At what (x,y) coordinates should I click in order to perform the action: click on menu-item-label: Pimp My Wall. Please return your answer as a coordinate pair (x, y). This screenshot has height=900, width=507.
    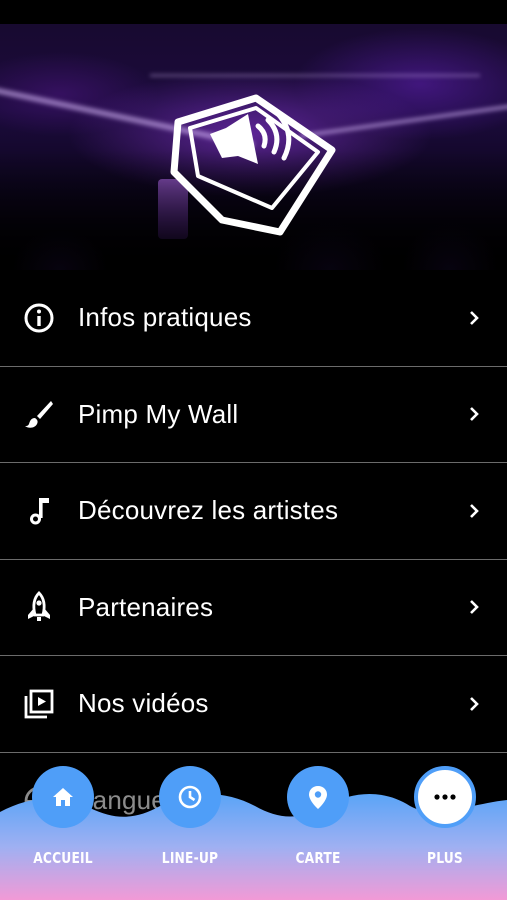
    Looking at the image, I should click on (158, 413).